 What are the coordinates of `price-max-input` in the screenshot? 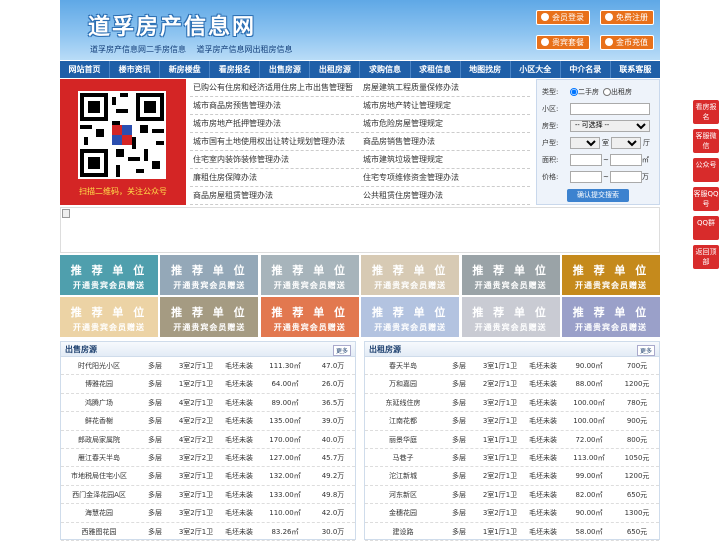 It's located at (625, 176).